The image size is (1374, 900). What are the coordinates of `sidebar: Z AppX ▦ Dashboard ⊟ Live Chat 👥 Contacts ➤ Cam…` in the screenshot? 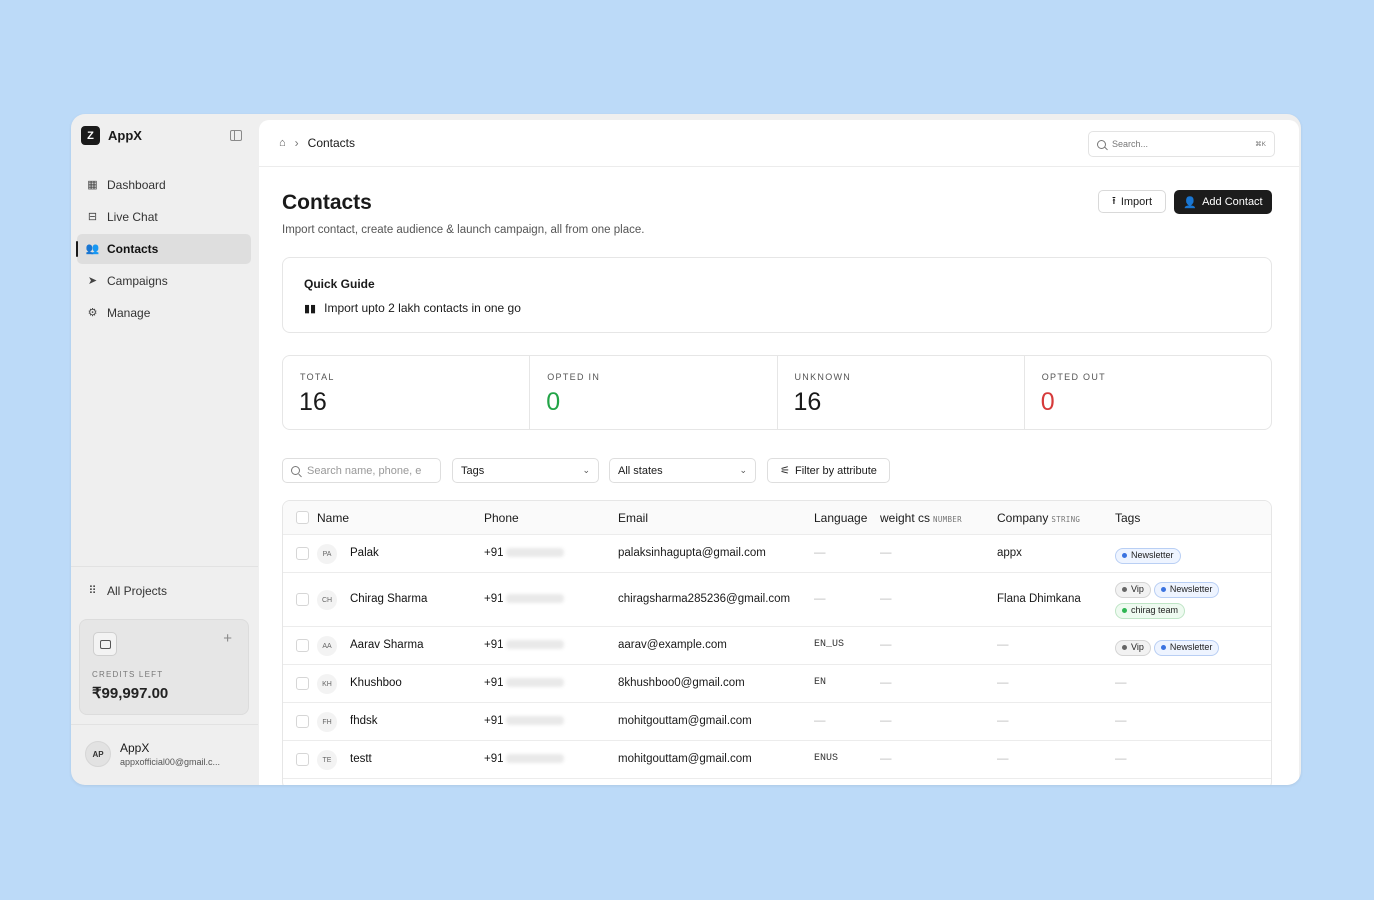 It's located at (164, 449).